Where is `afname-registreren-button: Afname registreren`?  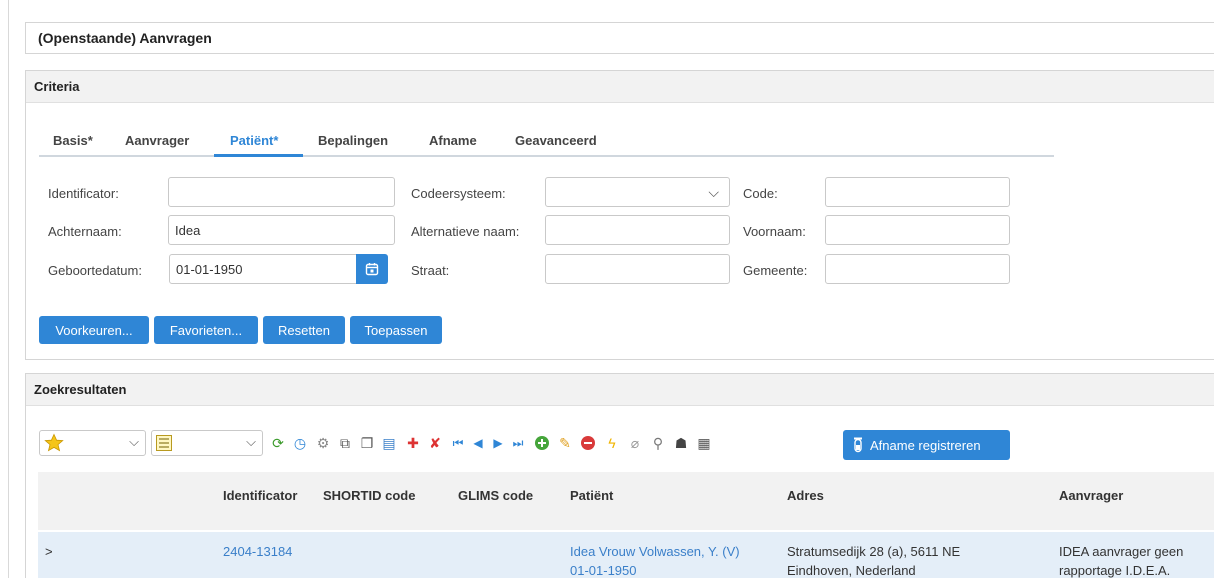 afname-registreren-button: Afname registreren is located at coordinates (926, 445).